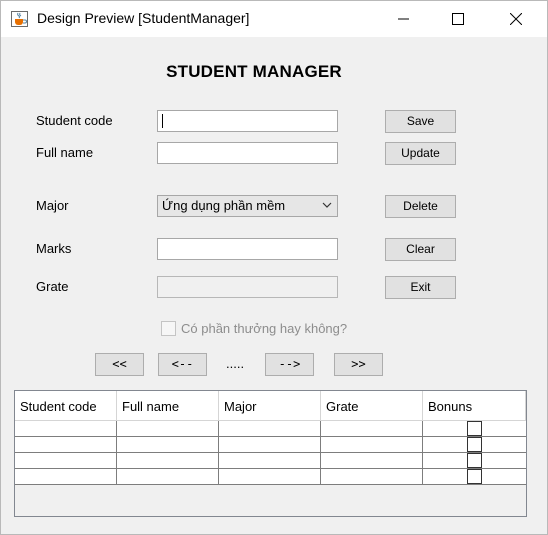 The image size is (548, 535). What do you see at coordinates (289, 364) in the screenshot?
I see `next-record-button: -->` at bounding box center [289, 364].